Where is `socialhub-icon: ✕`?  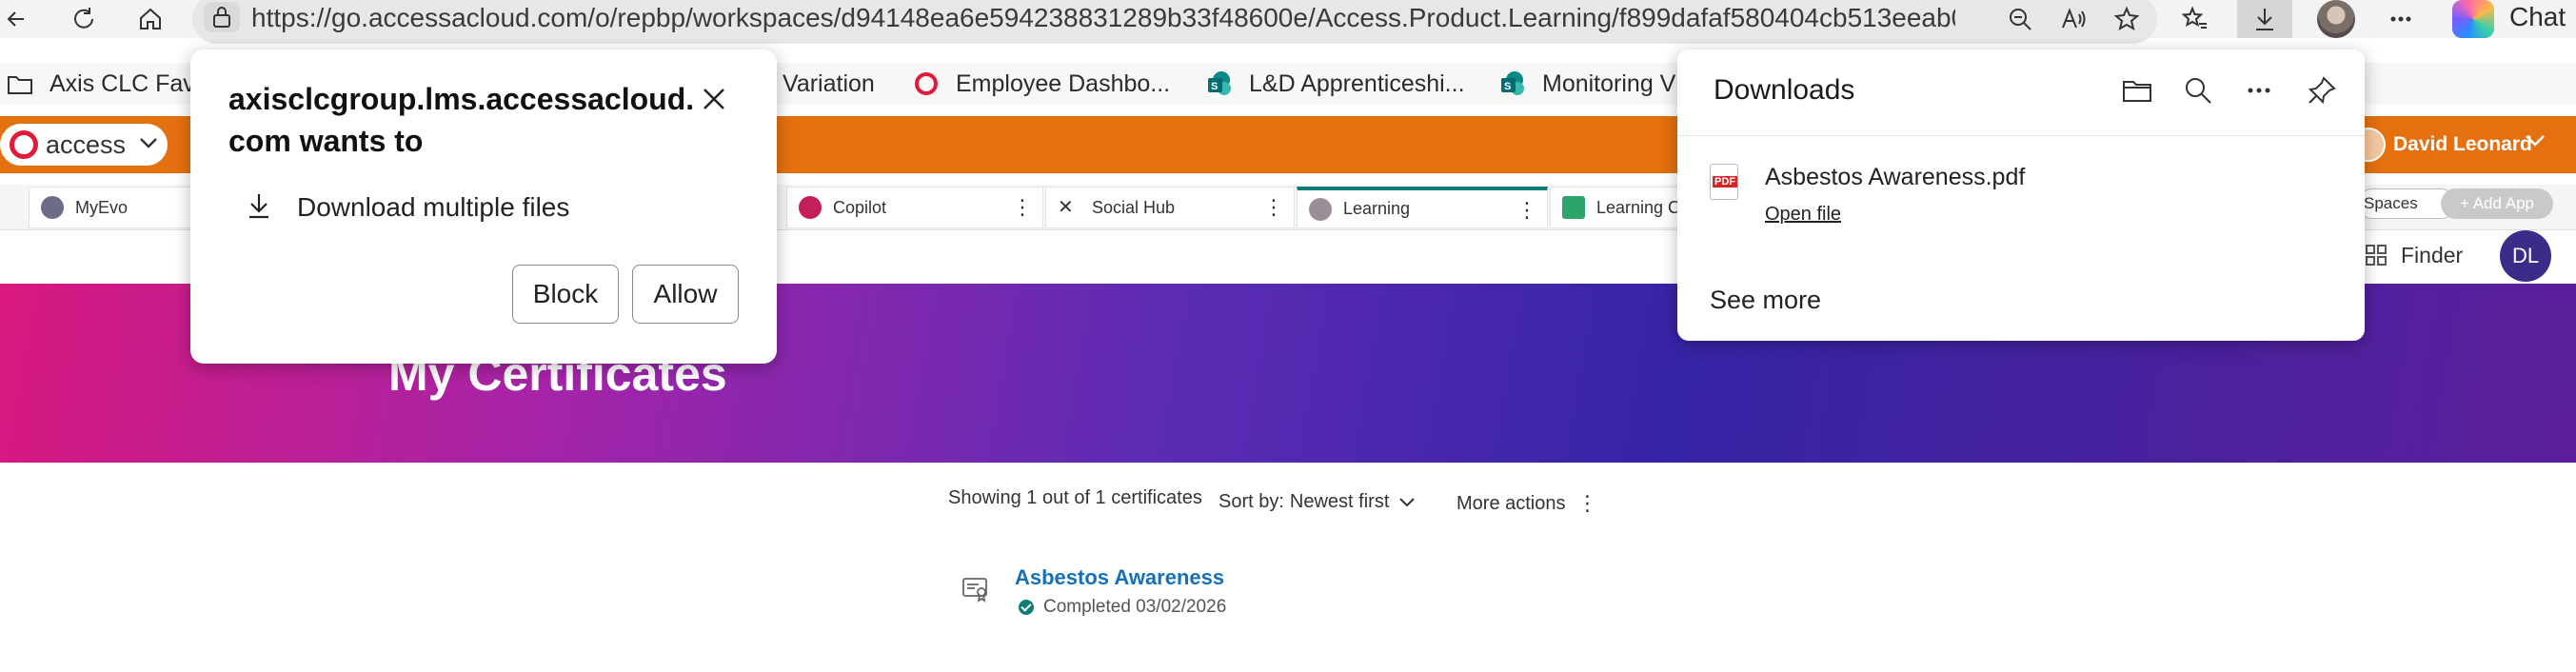
socialhub-icon: ✕ is located at coordinates (1066, 208).